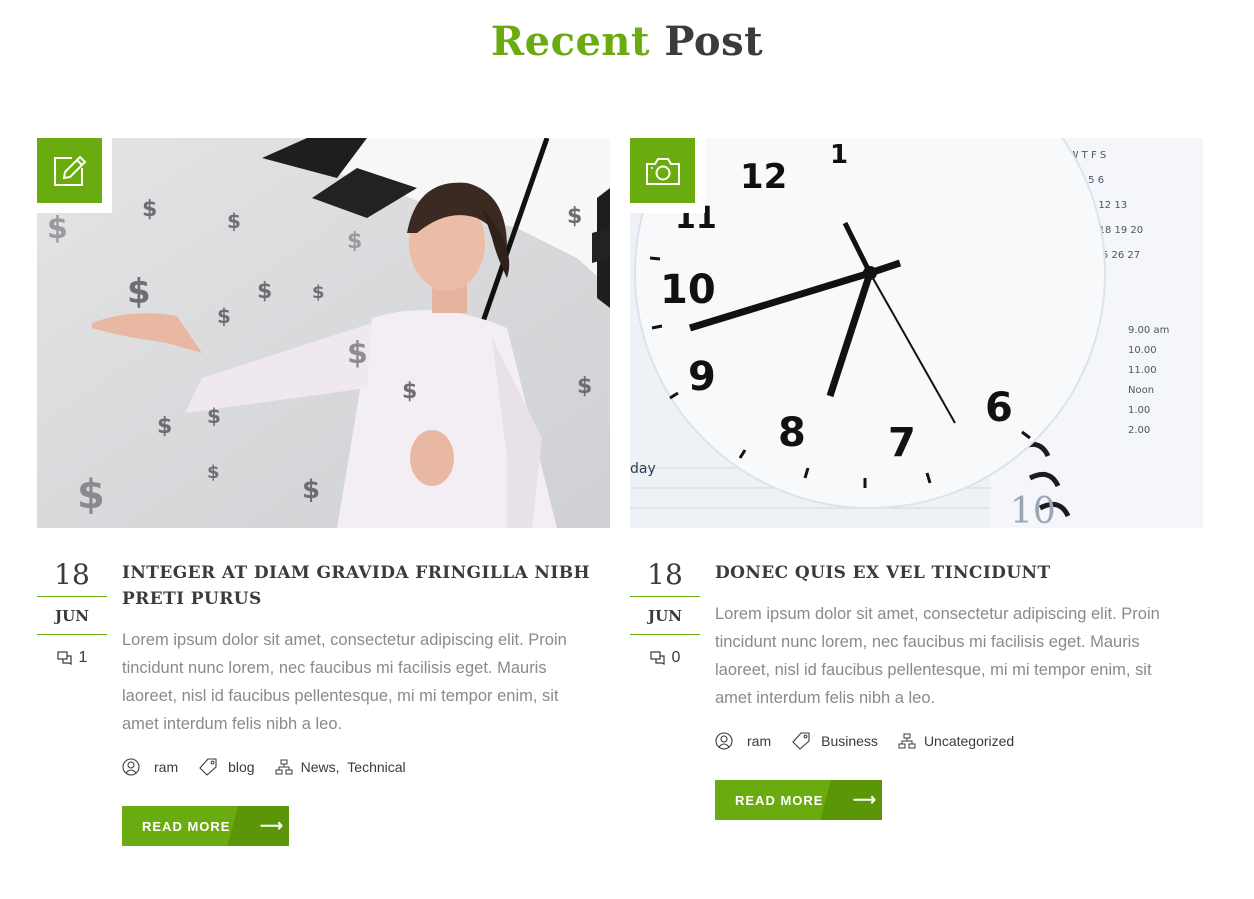 The image size is (1254, 899). What do you see at coordinates (226, 767) in the screenshot?
I see `post-tag: blog` at bounding box center [226, 767].